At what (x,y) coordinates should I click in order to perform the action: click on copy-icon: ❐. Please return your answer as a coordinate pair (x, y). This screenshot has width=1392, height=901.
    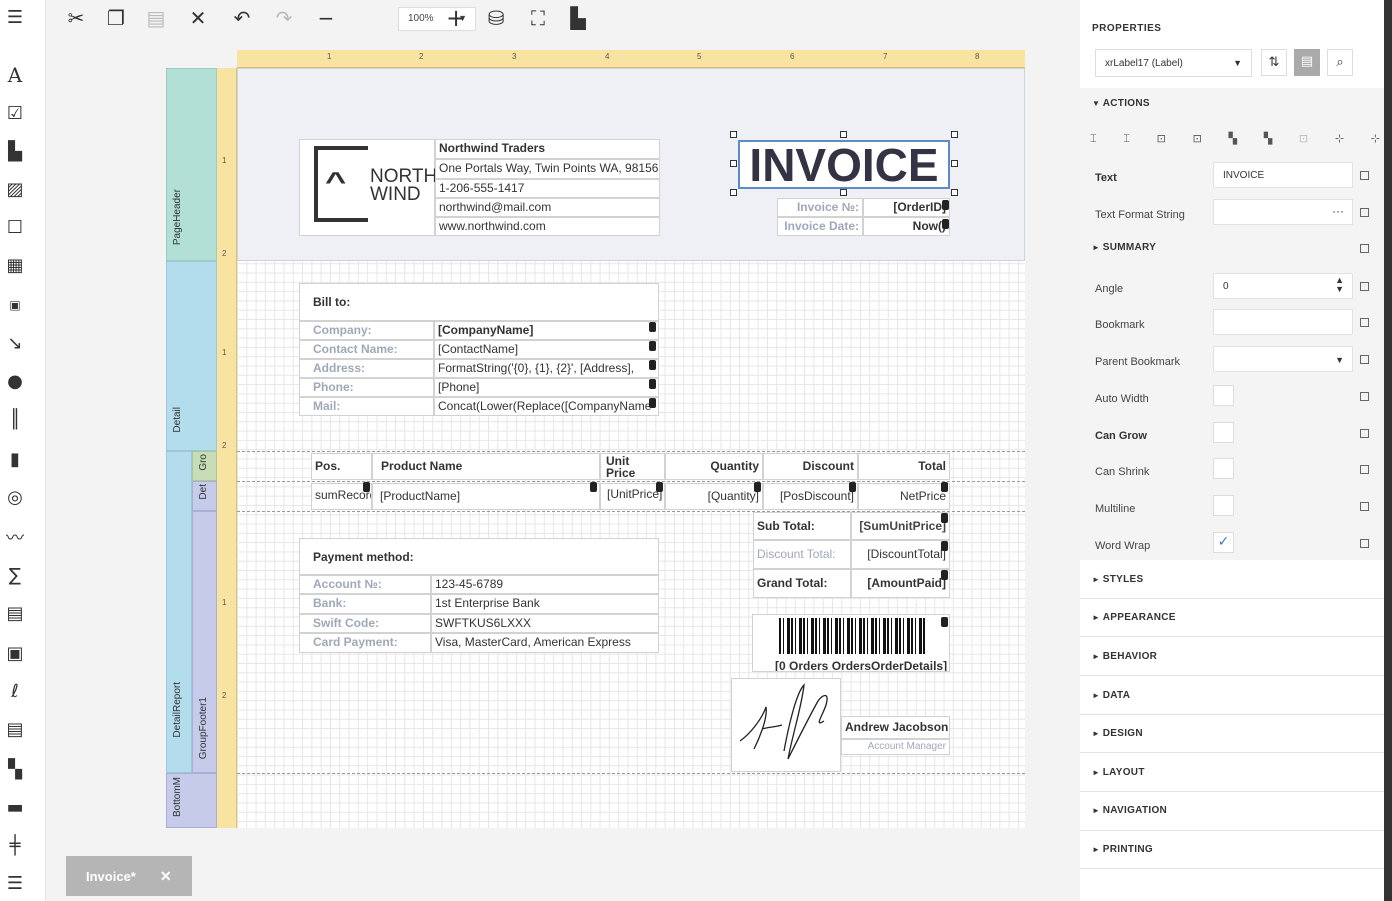
    Looking at the image, I should click on (116, 18).